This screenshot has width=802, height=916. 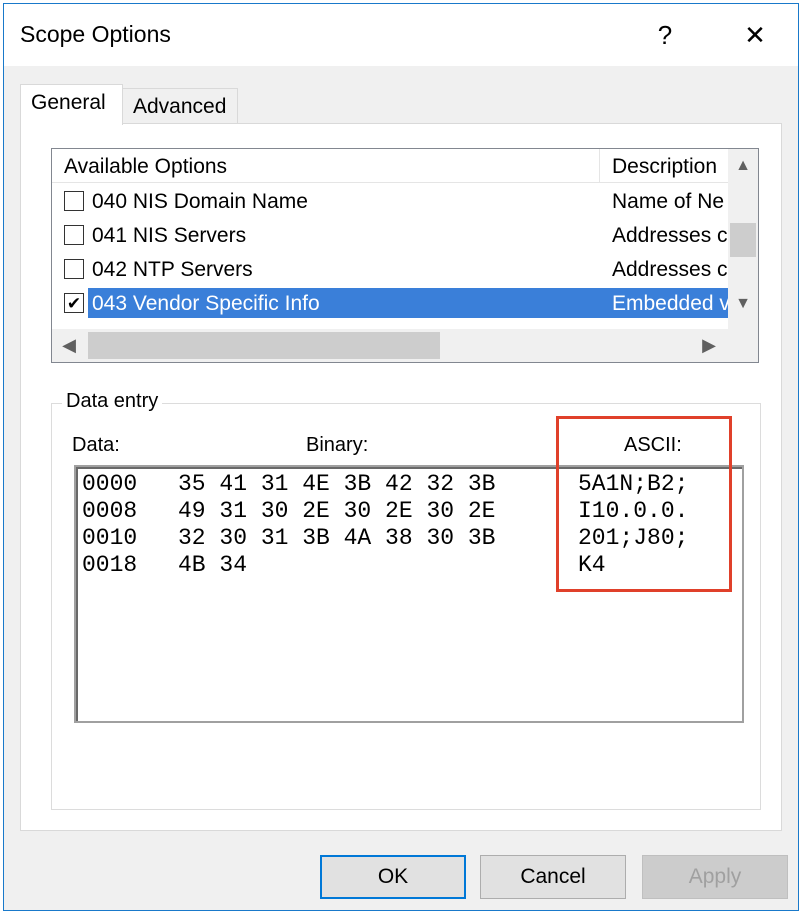 I want to click on close-icon: ✕, so click(x=755, y=34).